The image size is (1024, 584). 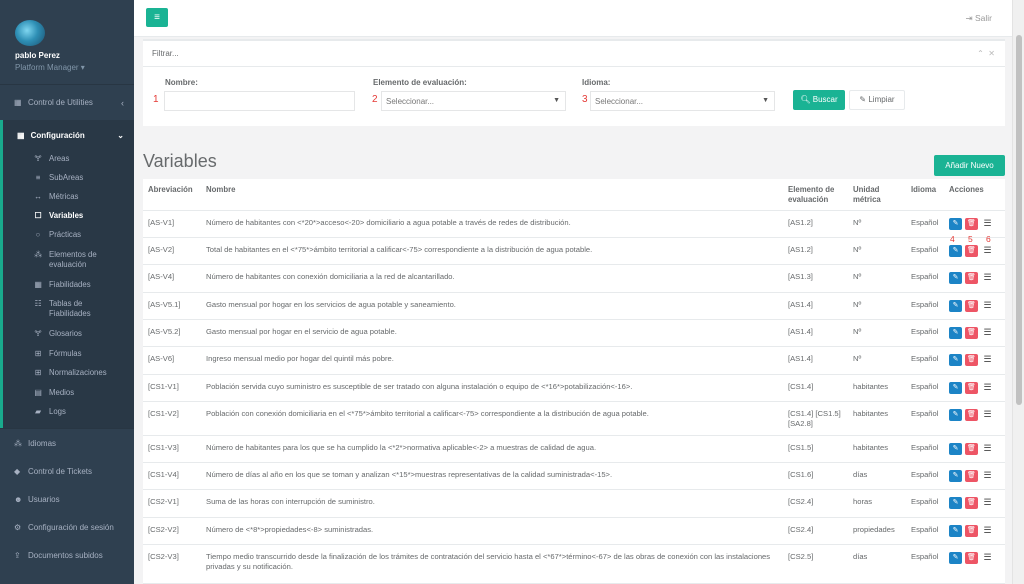 I want to click on sidebar-item-areas: 🝖 Areas, so click(x=68, y=159).